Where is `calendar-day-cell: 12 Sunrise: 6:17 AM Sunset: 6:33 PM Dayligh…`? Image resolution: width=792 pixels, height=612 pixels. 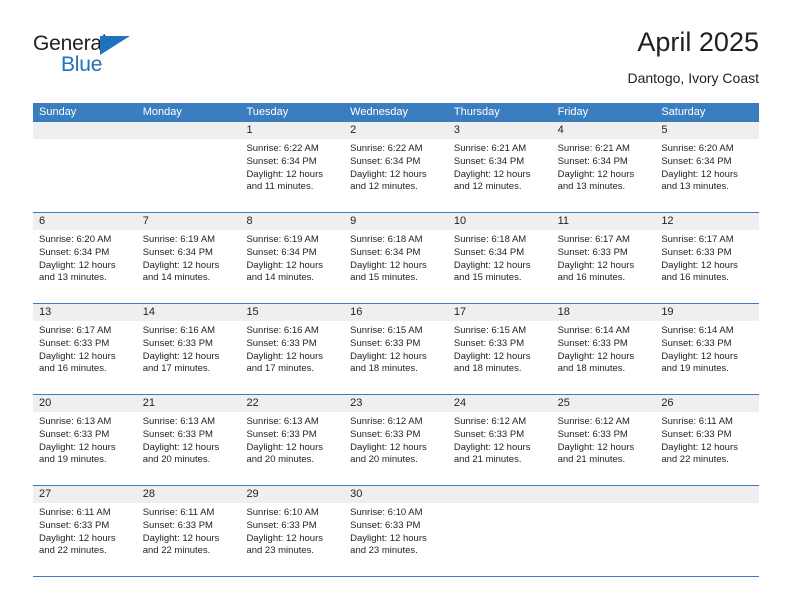
calendar-day-cell: 12 Sunrise: 6:17 AM Sunset: 6:33 PM Dayligh… is located at coordinates (707, 258).